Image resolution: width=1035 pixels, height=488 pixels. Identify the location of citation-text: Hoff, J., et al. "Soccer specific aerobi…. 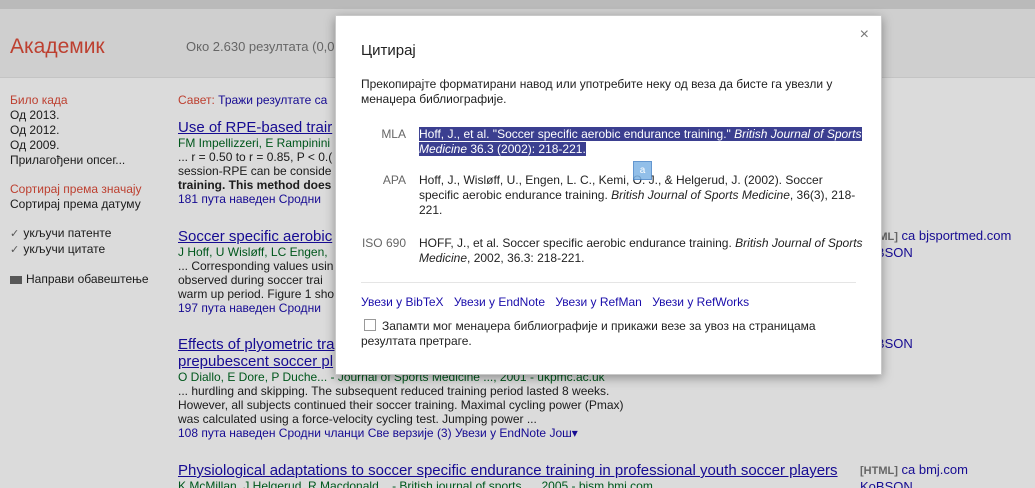
(641, 142).